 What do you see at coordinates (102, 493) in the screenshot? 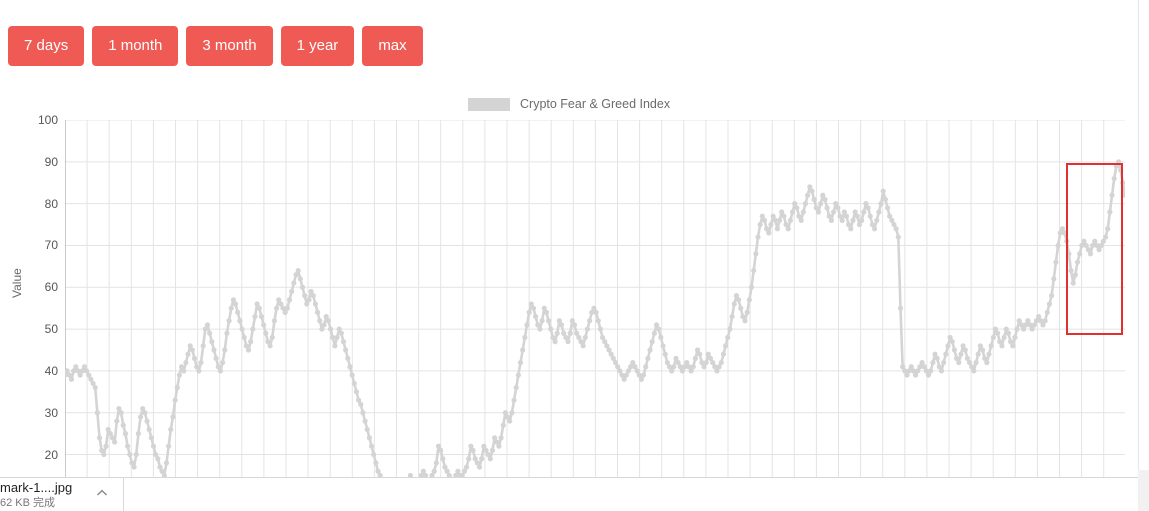
I see `chevron-up-icon` at bounding box center [102, 493].